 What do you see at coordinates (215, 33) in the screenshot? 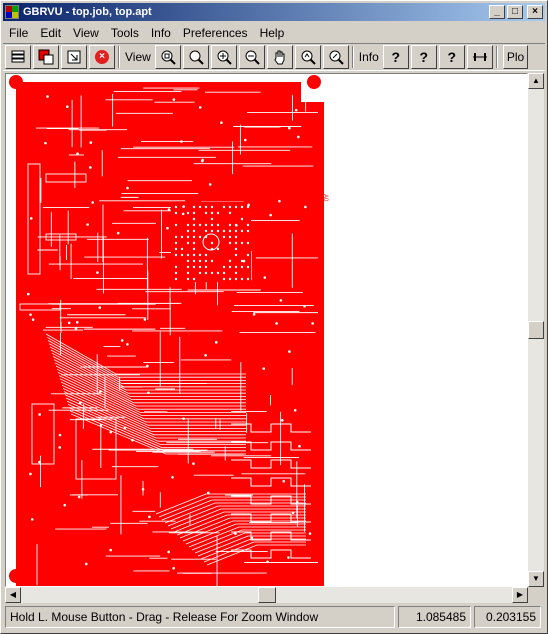
I see `menu-preferences: Preferences` at bounding box center [215, 33].